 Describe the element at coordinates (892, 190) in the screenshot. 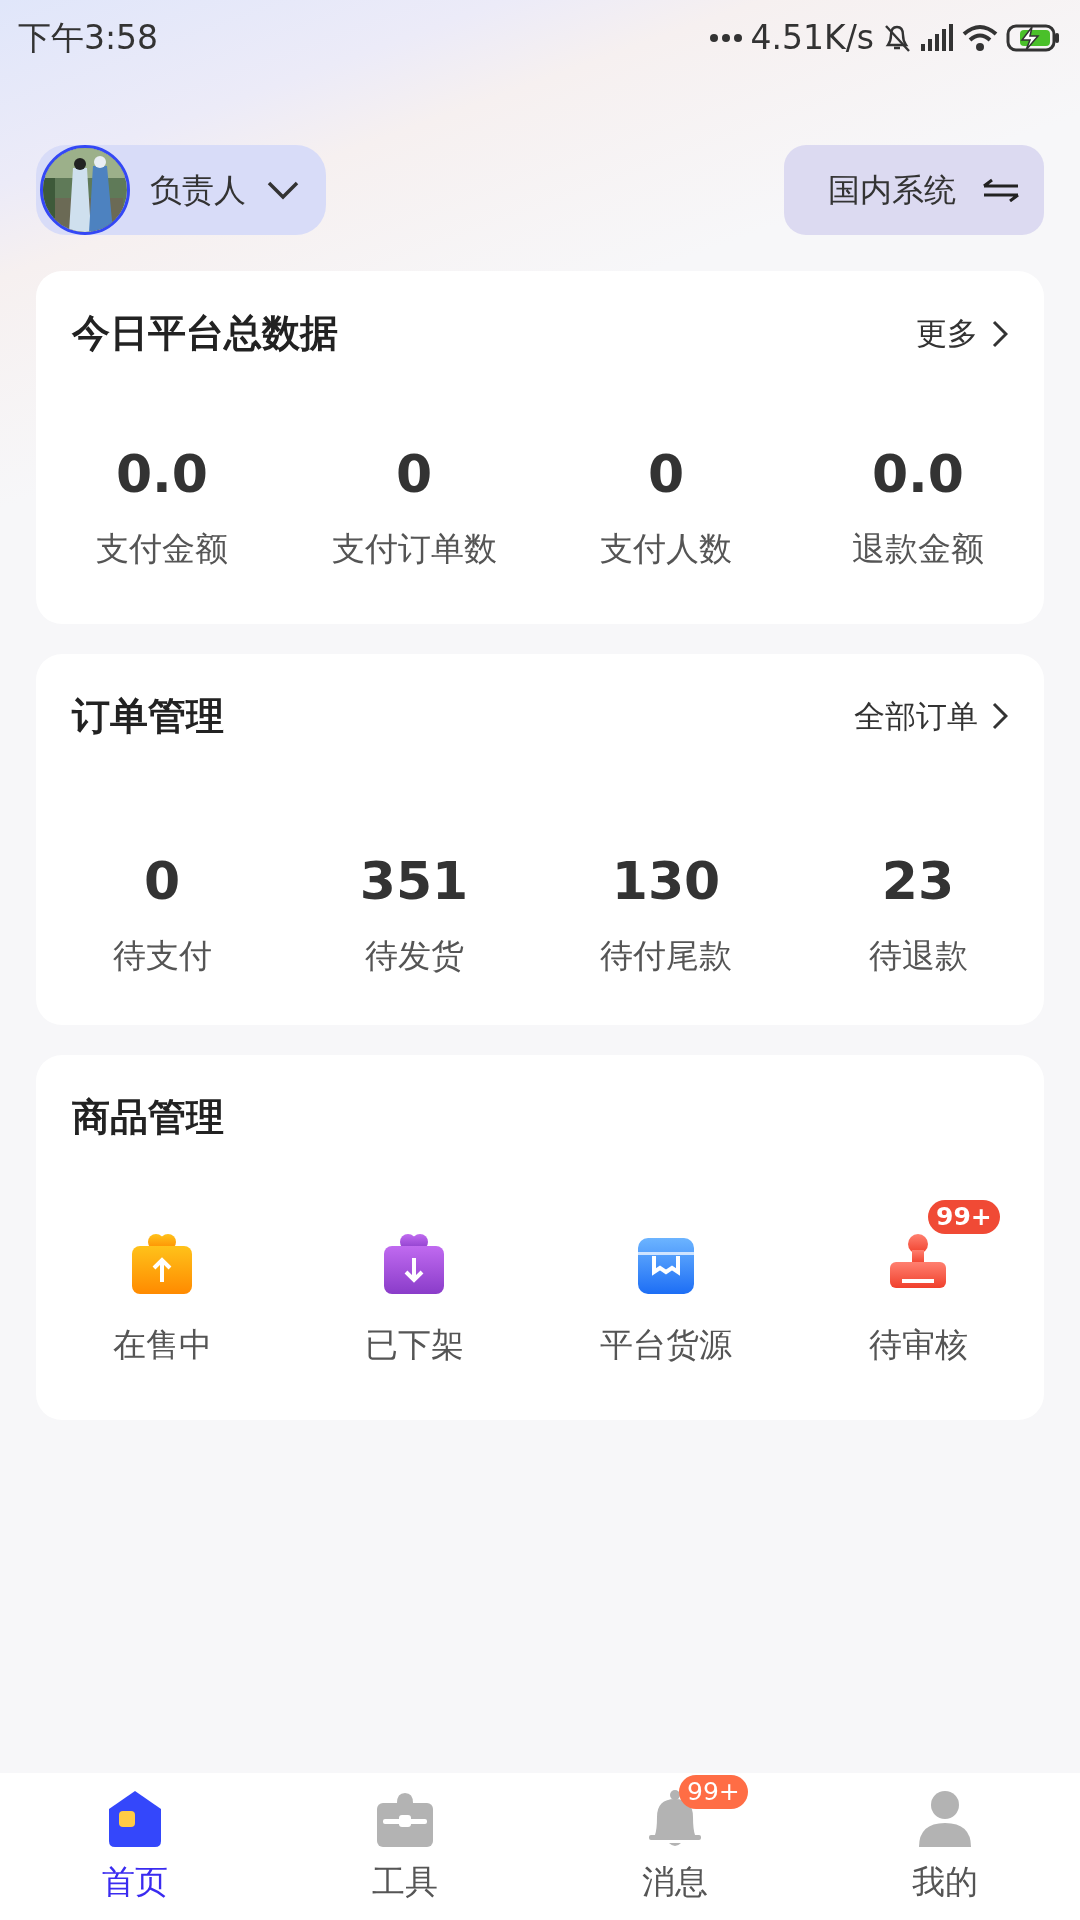

I see `system-name: 国内系统` at that location.